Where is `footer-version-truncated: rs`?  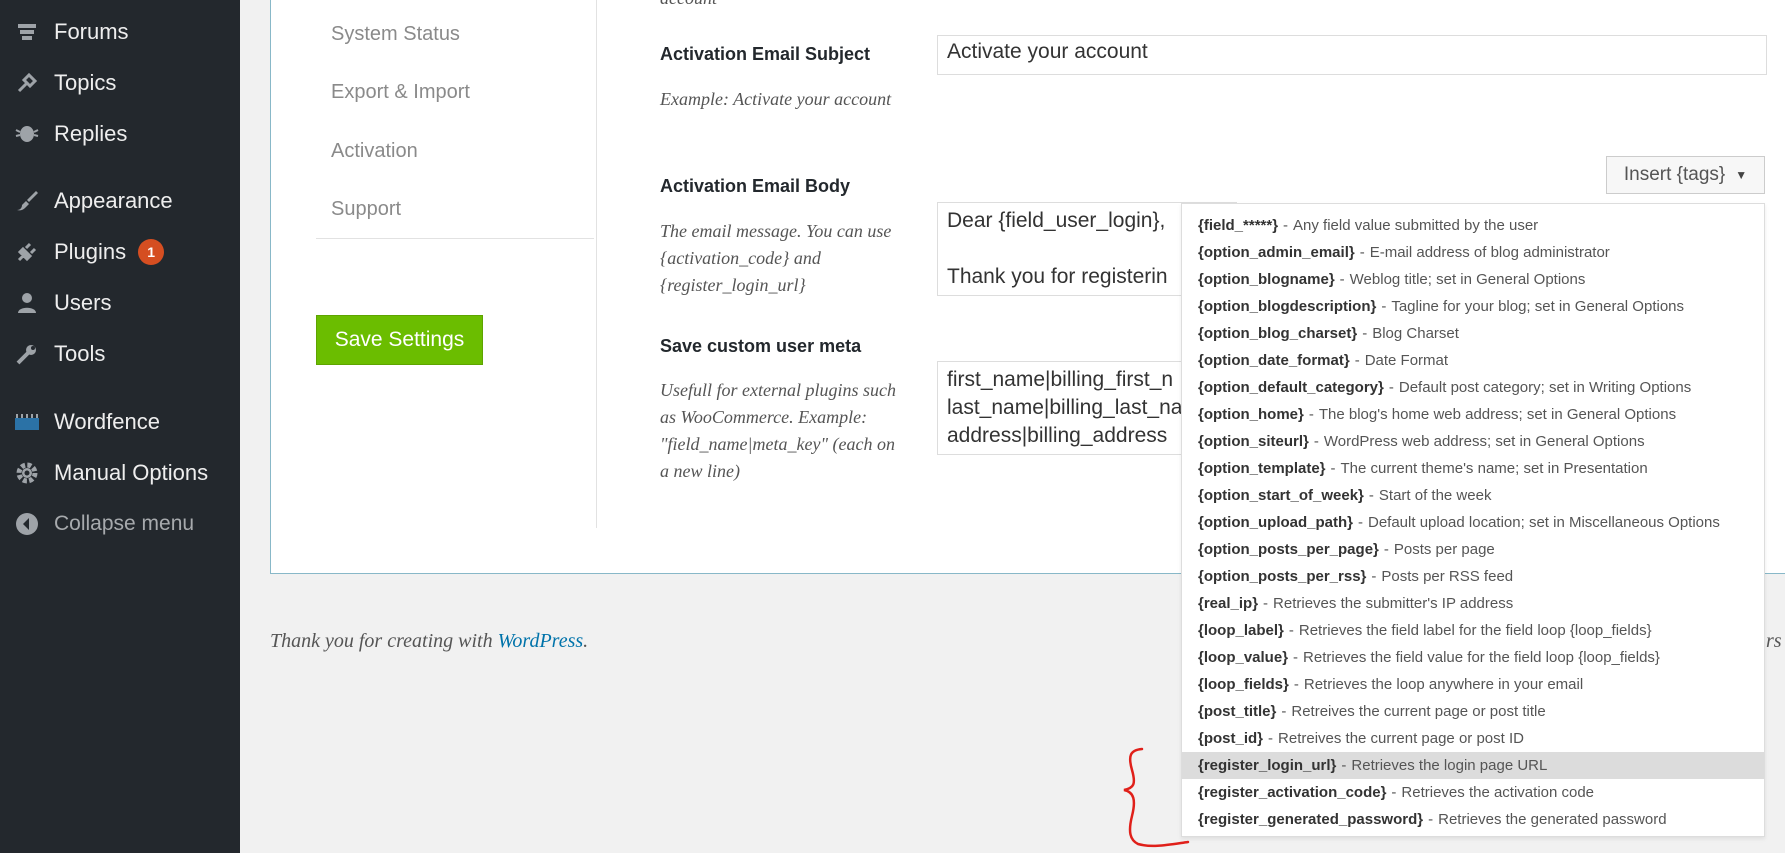 footer-version-truncated: rs is located at coordinates (1774, 641).